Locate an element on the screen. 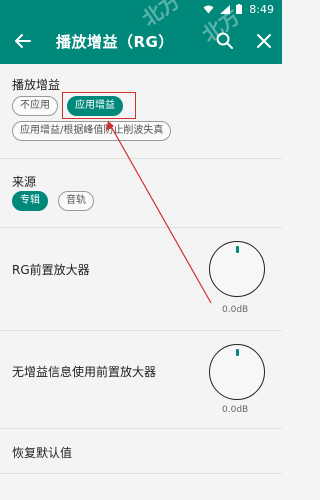 The width and height of the screenshot is (320, 500). no-gain-preamp-knob is located at coordinates (237, 372).